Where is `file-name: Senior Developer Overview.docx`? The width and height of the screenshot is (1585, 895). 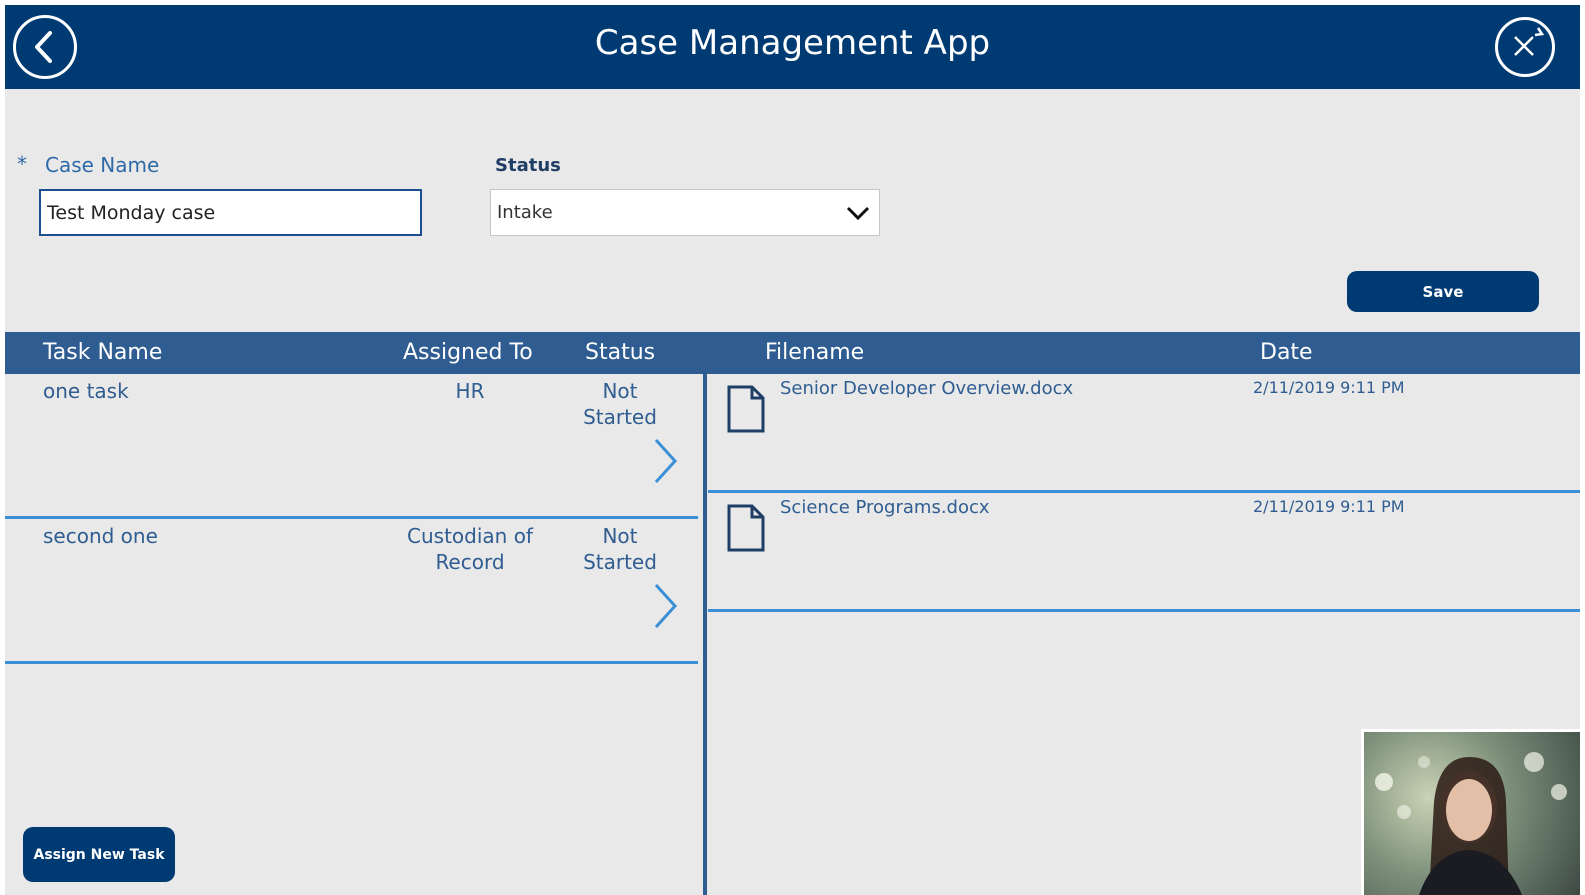 file-name: Senior Developer Overview.docx is located at coordinates (926, 388).